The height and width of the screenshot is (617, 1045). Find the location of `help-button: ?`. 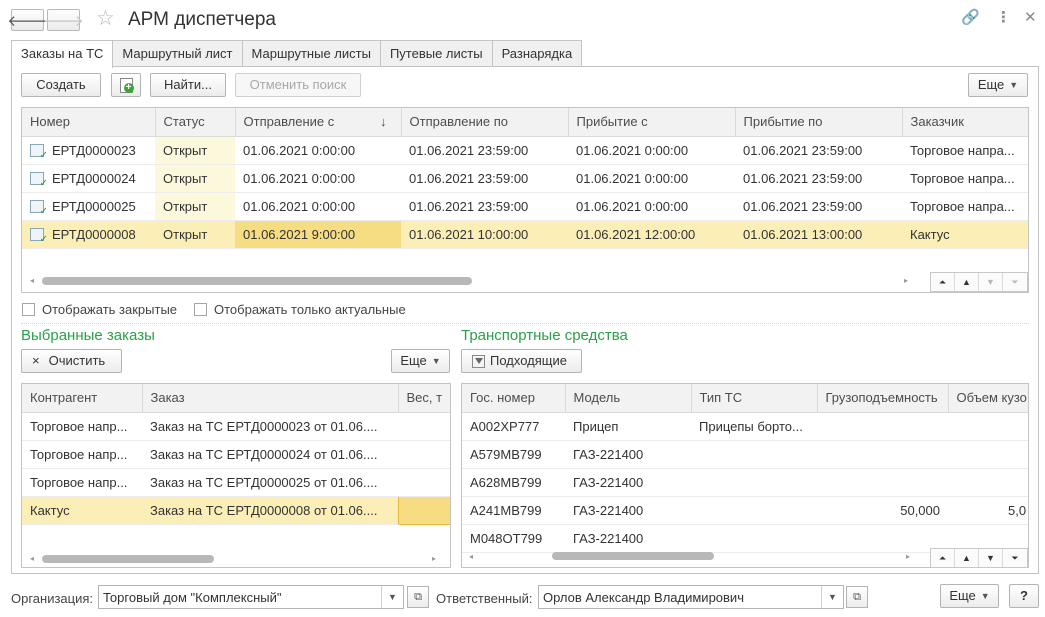

help-button: ? is located at coordinates (1024, 596).